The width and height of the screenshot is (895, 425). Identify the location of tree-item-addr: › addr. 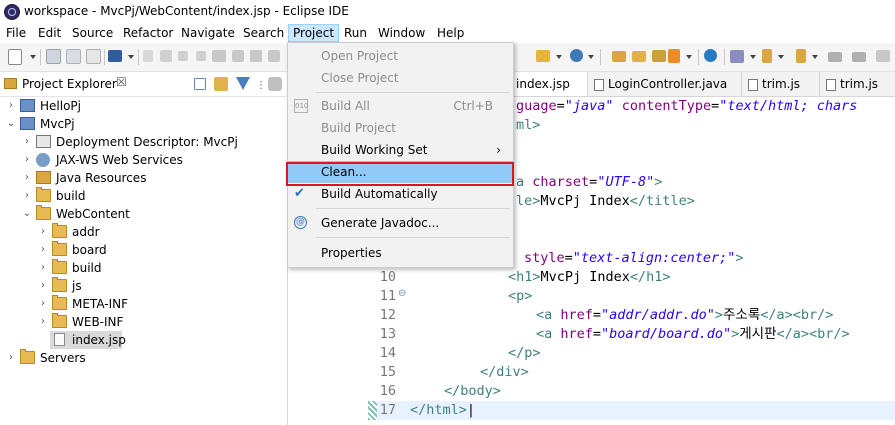
(143, 232).